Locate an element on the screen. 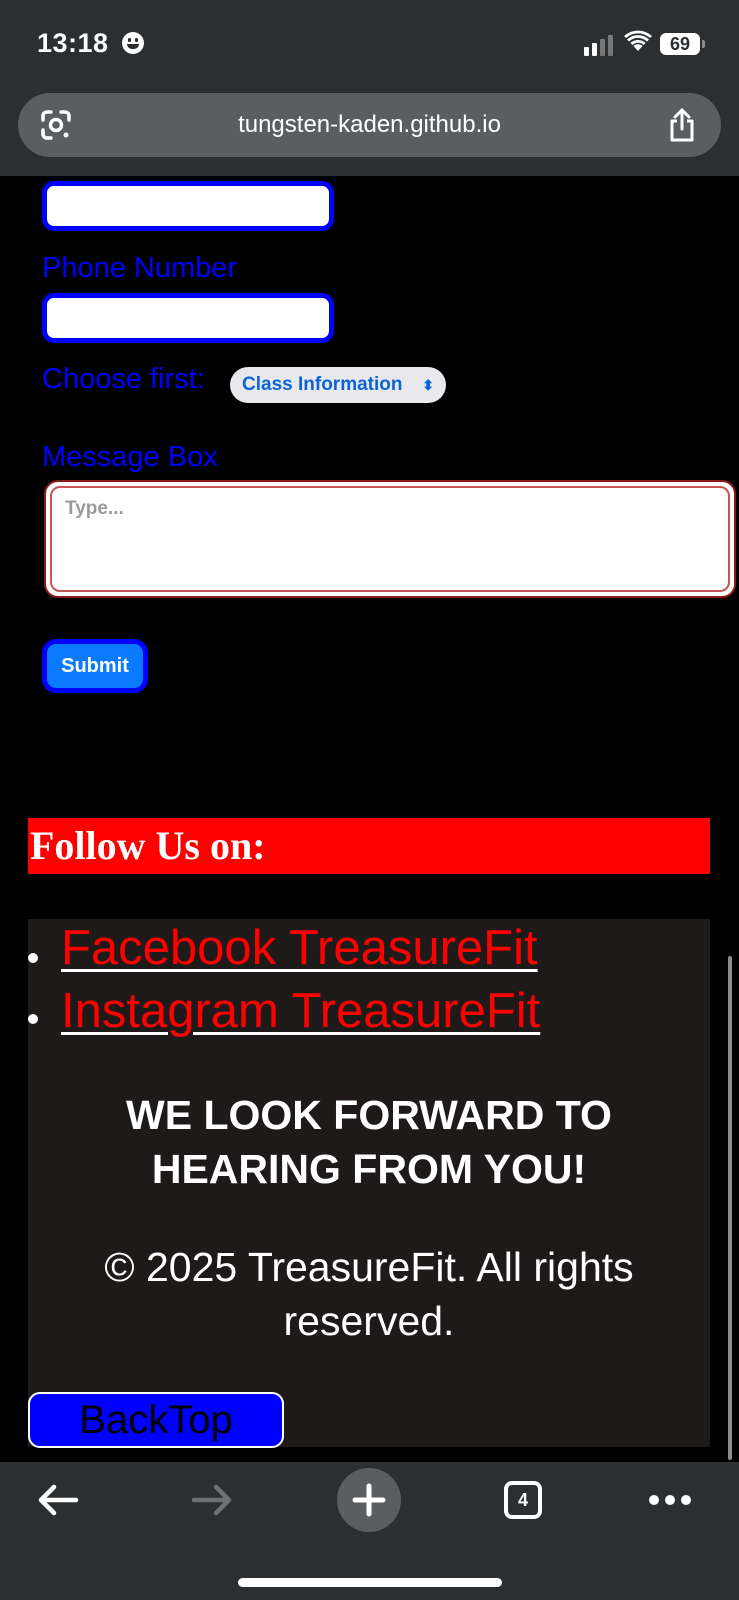  copyright-line-1: © 2025 TreasureFit. All rights is located at coordinates (369, 1267).